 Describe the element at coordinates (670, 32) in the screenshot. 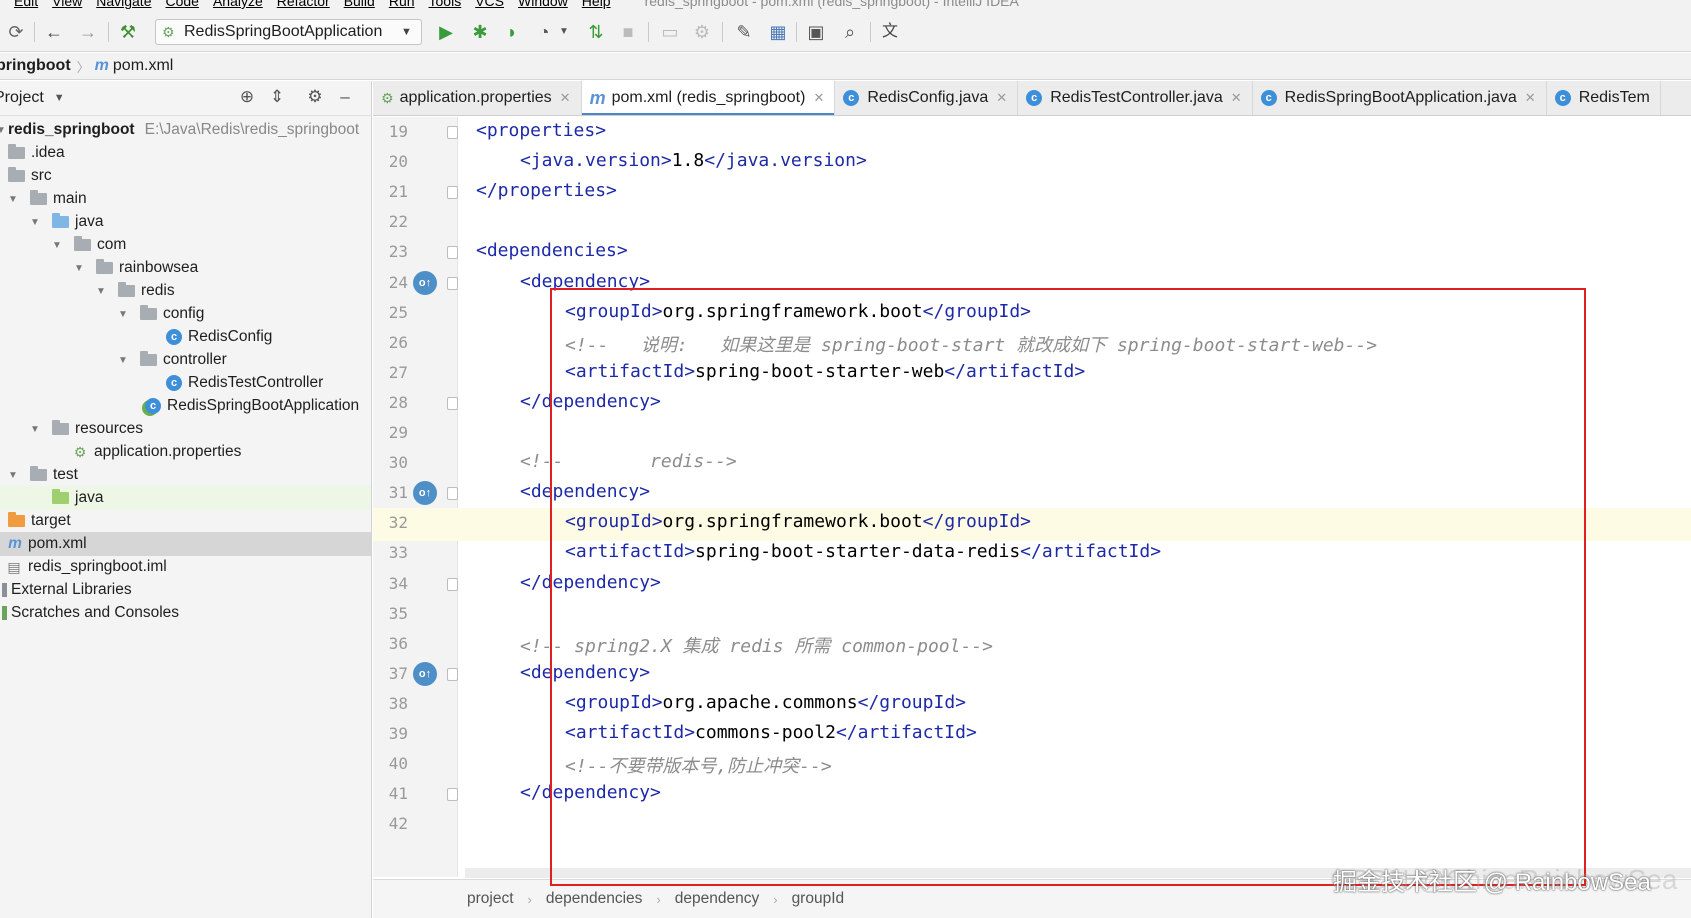

I see `device-icon: ▭` at that location.